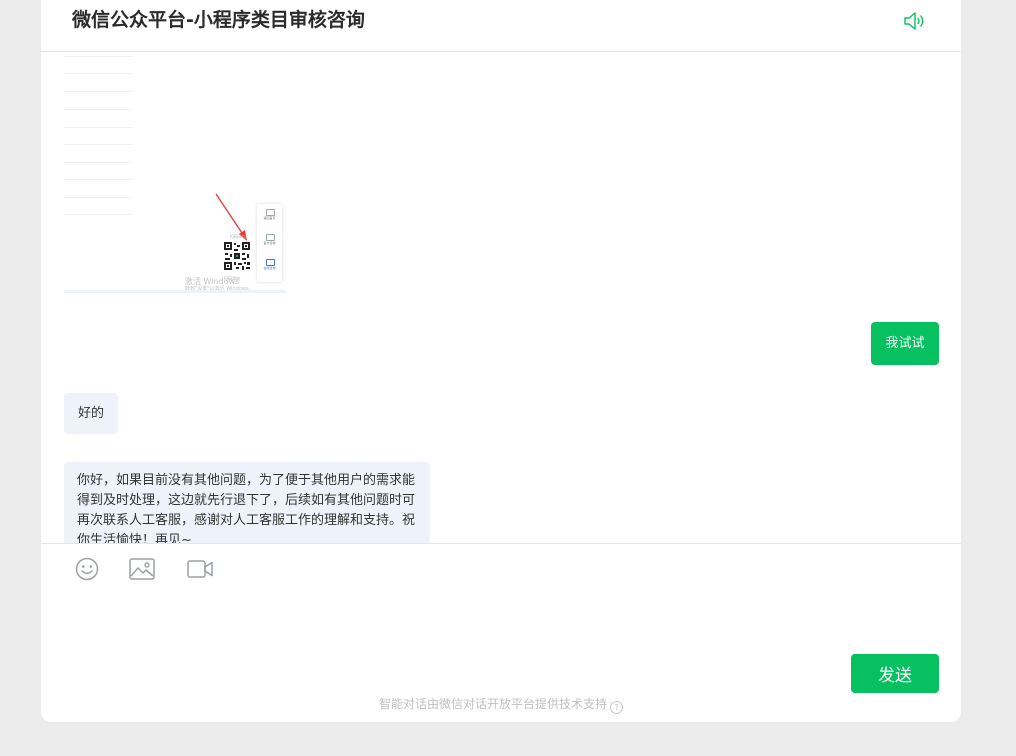 The width and height of the screenshot is (1016, 756). I want to click on help-icon: ?, so click(616, 707).